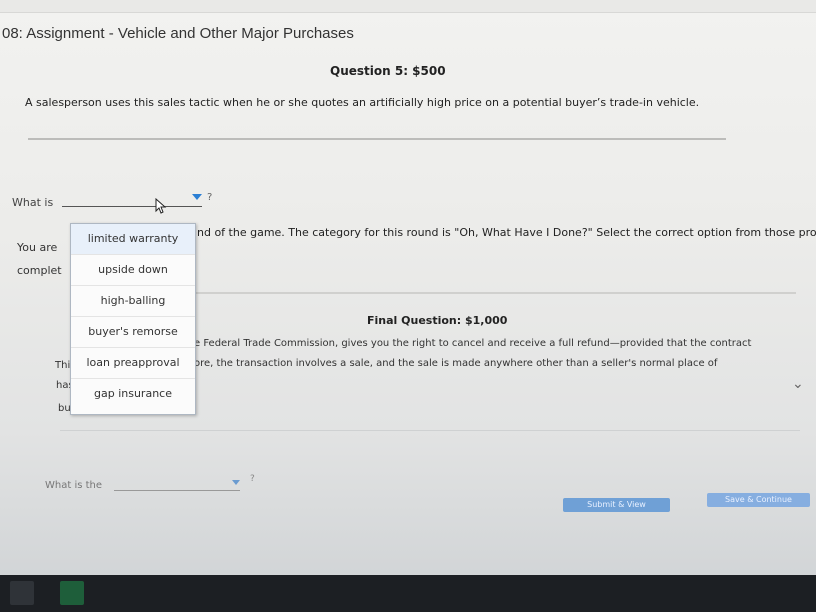 This screenshot has width=816, height=612. What do you see at coordinates (758, 500) in the screenshot?
I see `save-continue-button: Save & Continue` at bounding box center [758, 500].